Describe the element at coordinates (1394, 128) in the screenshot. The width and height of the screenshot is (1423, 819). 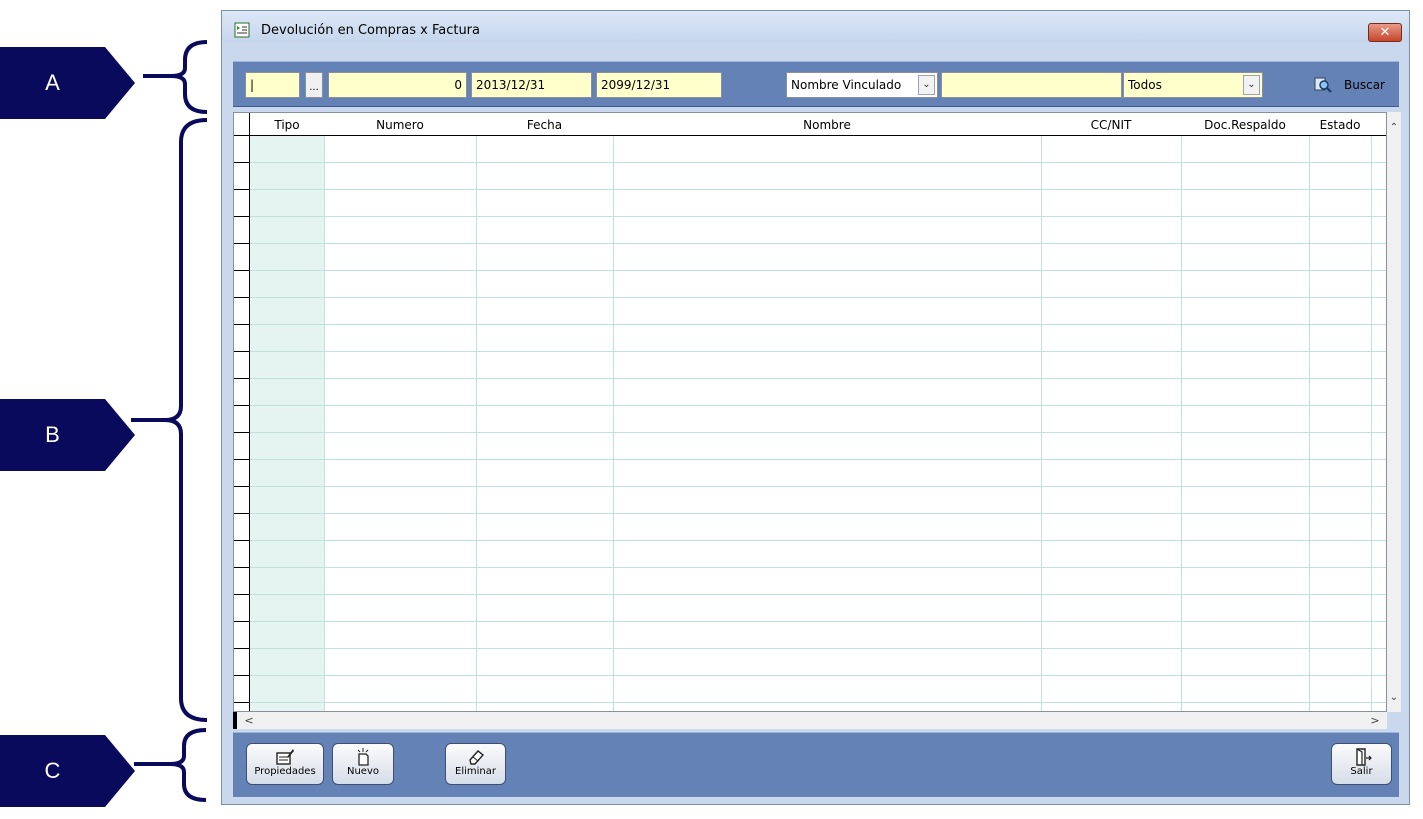
I see `scroll-up-icon: ⌃` at that location.